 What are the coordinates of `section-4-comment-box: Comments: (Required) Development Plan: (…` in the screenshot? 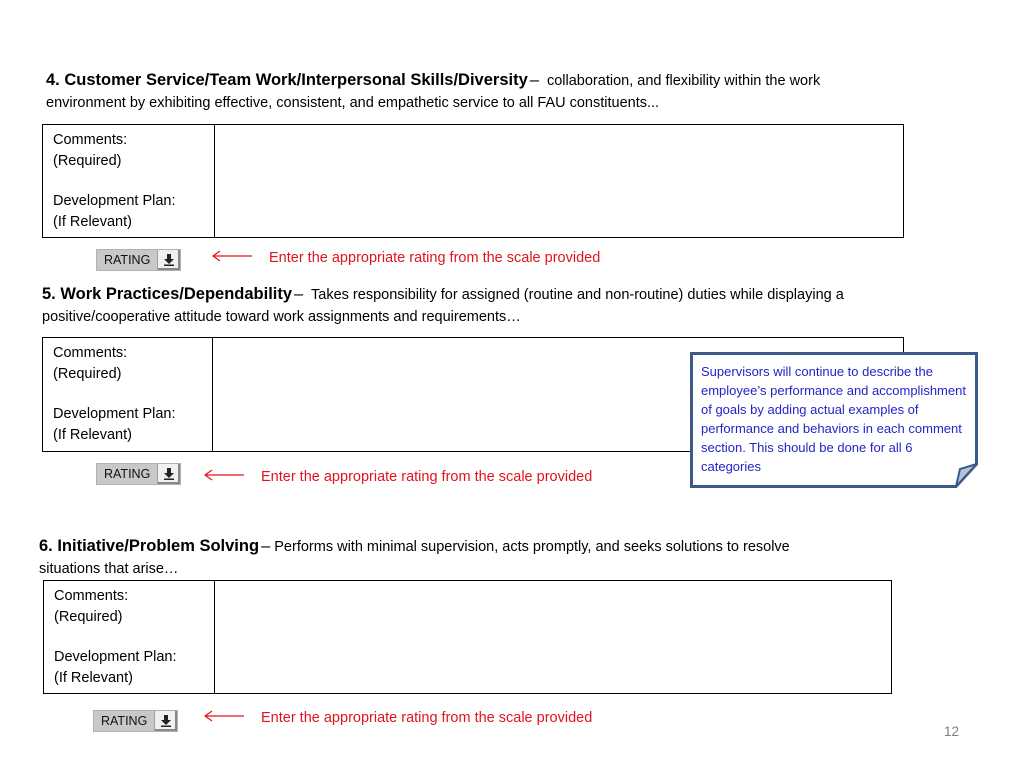 It's located at (473, 181).